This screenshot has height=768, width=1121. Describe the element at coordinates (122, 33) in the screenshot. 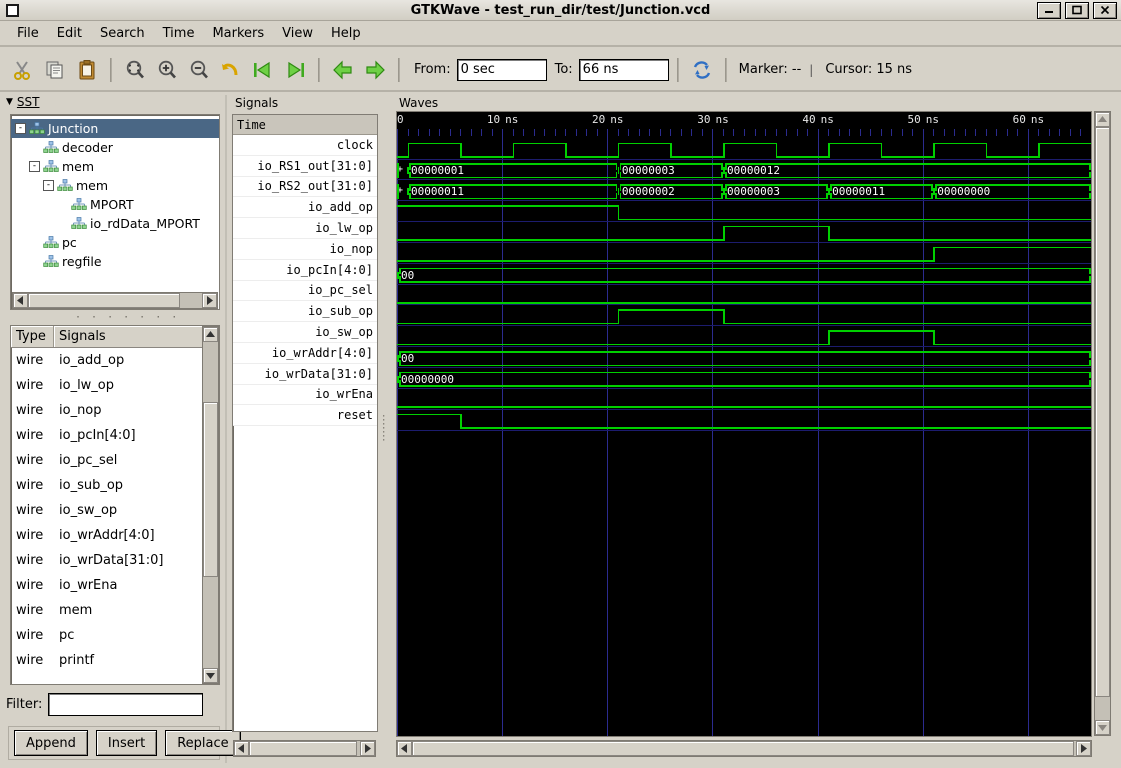

I see `menu-search: Search` at that location.